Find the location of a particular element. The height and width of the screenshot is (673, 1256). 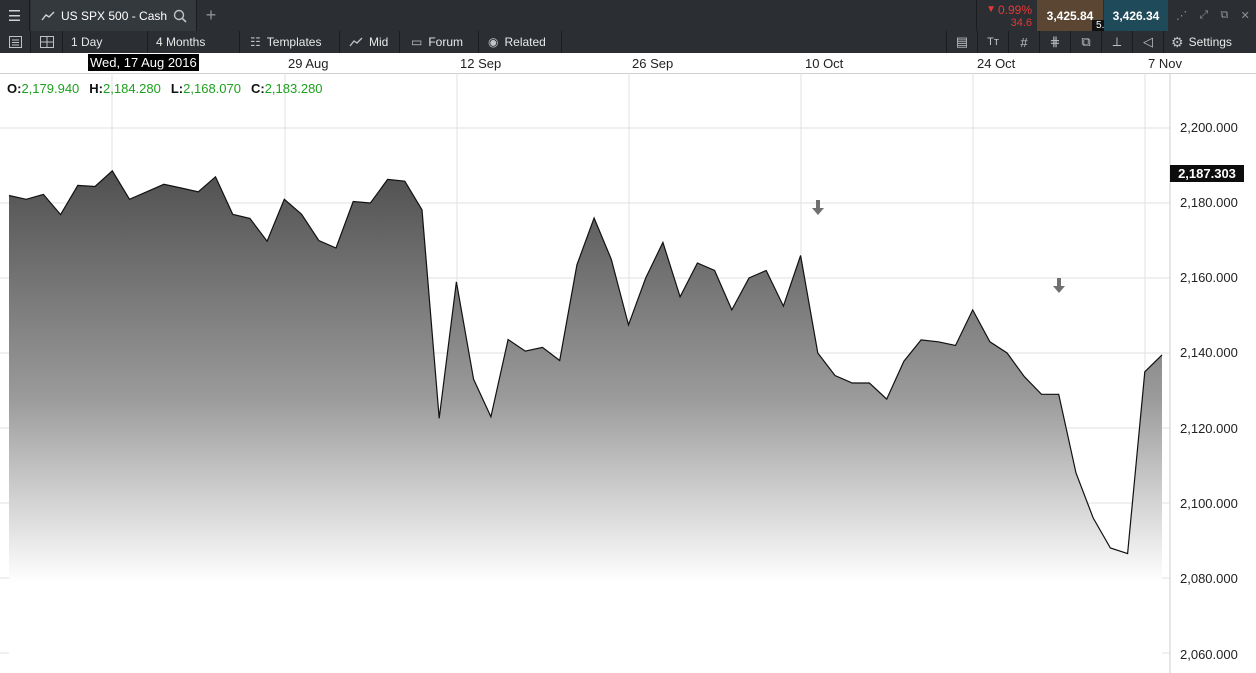

window-controls: ⋰ ⤢ ⧉ ✕ is located at coordinates (1213, 15).